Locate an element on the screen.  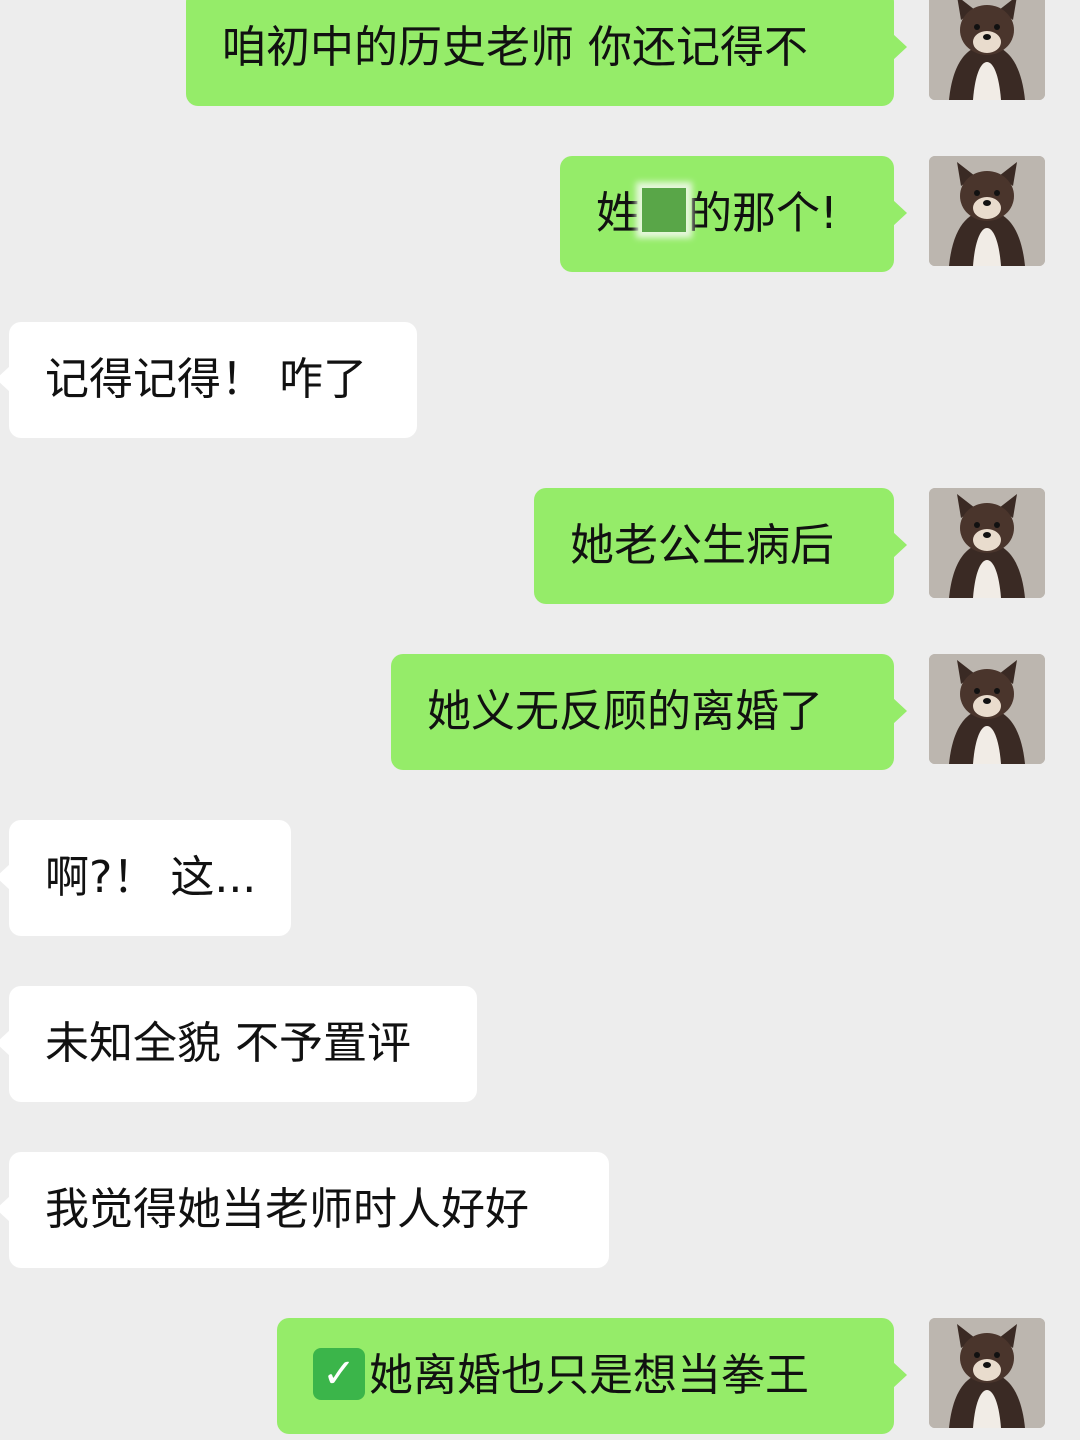
message-bubble-sent: 她义无反顾的离婚了 is located at coordinates (649, 712).